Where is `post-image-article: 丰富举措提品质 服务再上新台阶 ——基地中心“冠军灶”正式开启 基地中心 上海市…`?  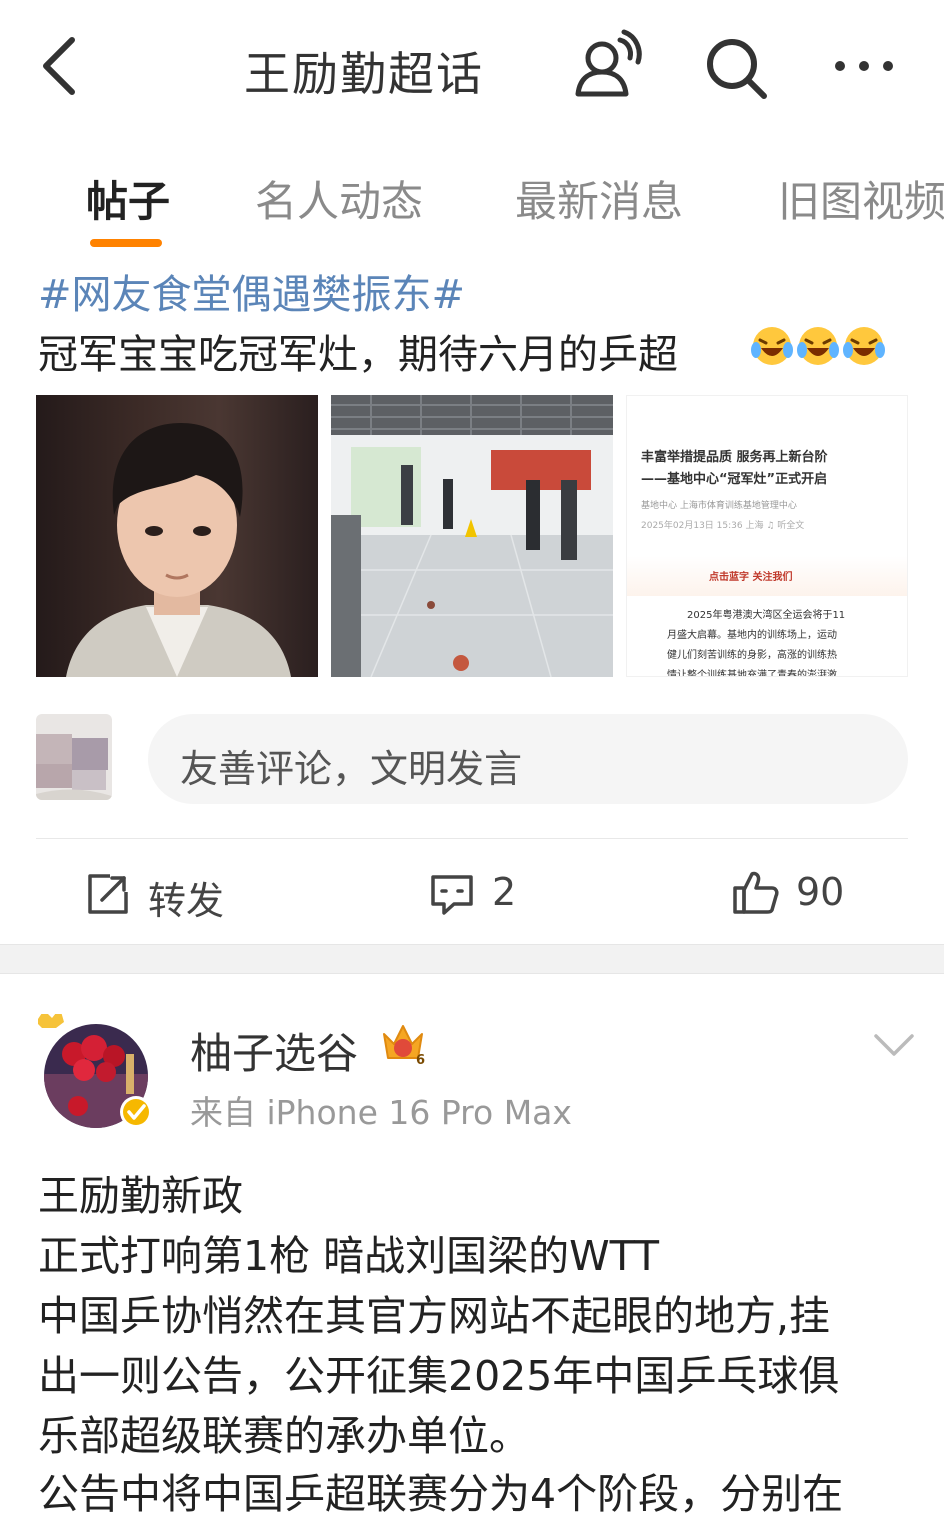
post-image-article: 丰富举措提品质 服务再上新台阶 ——基地中心“冠军灶”正式开启 基地中心 上海市… is located at coordinates (767, 536).